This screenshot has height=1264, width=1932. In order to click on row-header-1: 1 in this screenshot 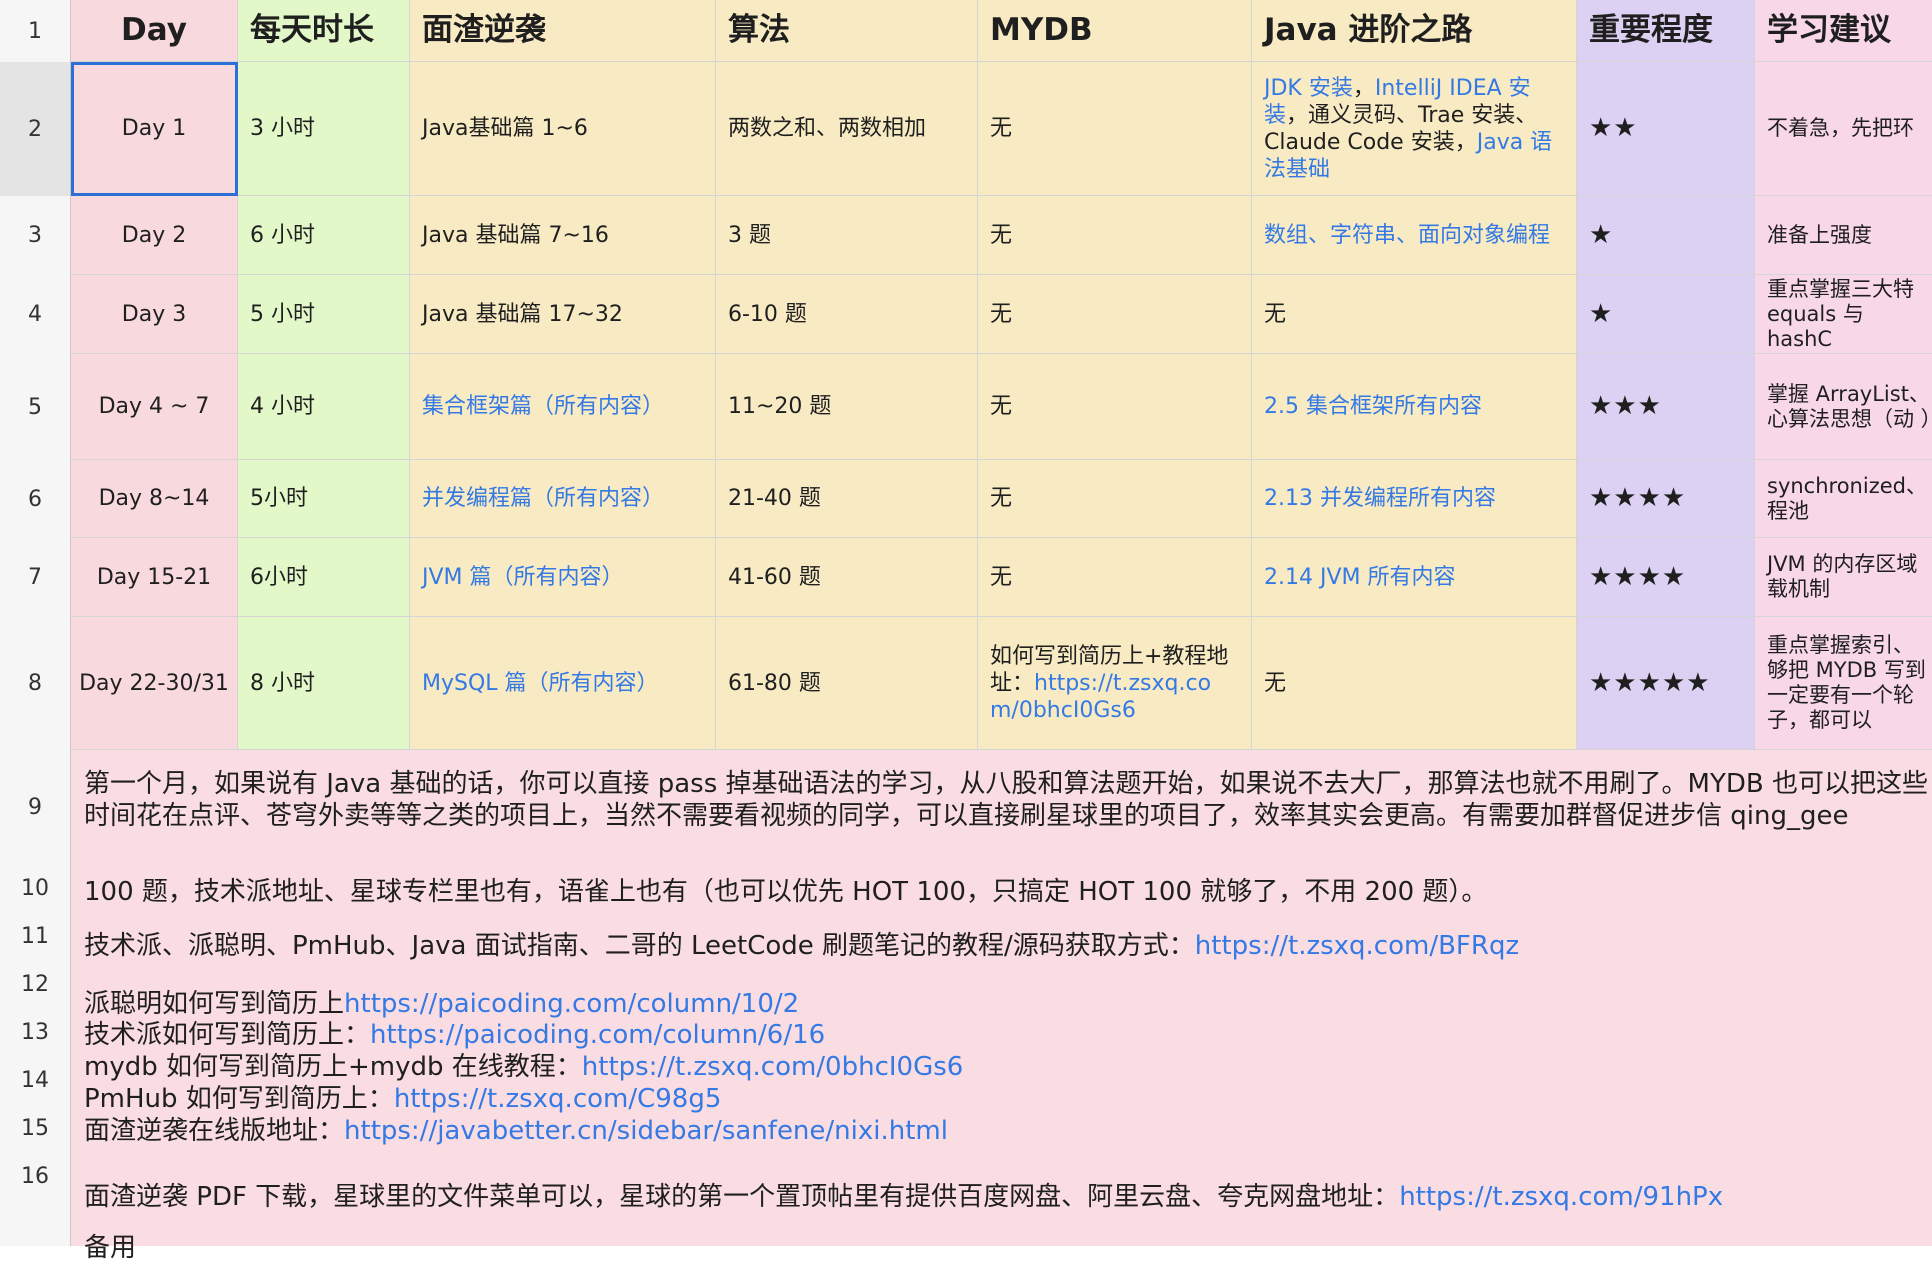, I will do `click(35, 31)`.